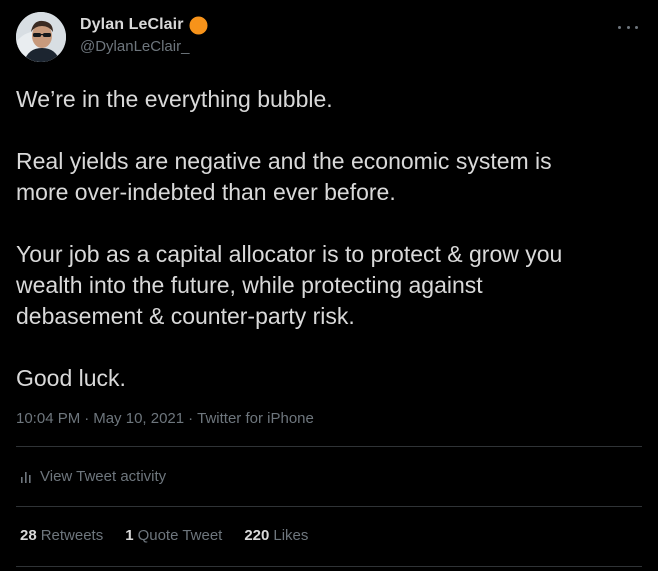 This screenshot has width=658, height=571. I want to click on tweet-date: May 10, 2021, so click(138, 418).